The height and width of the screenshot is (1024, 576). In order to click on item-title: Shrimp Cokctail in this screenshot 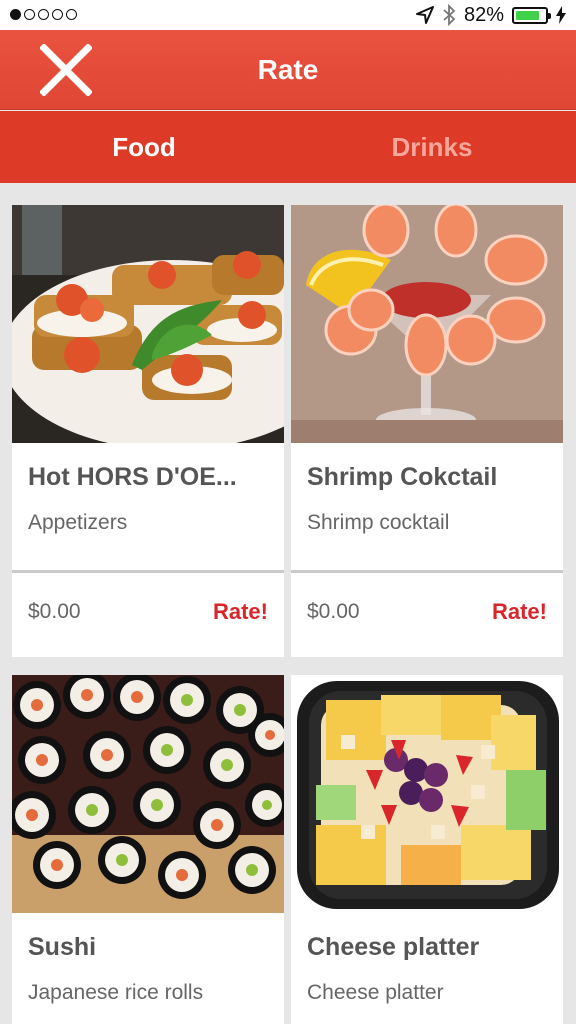, I will do `click(402, 477)`.